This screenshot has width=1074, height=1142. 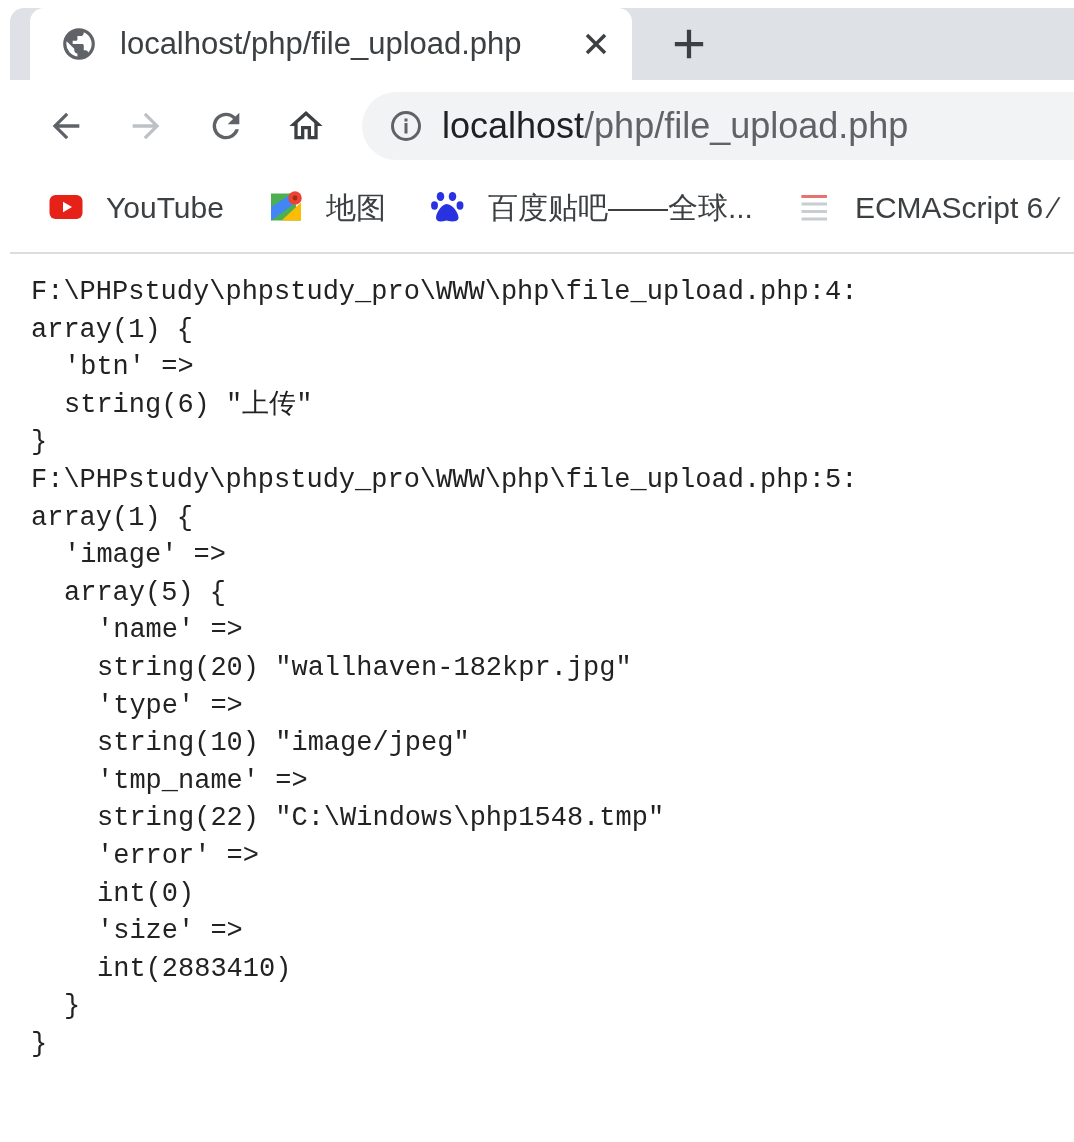 What do you see at coordinates (364, 668) in the screenshot?
I see `dump-line: string(20) "wallhaven-182kpr.jpg"` at bounding box center [364, 668].